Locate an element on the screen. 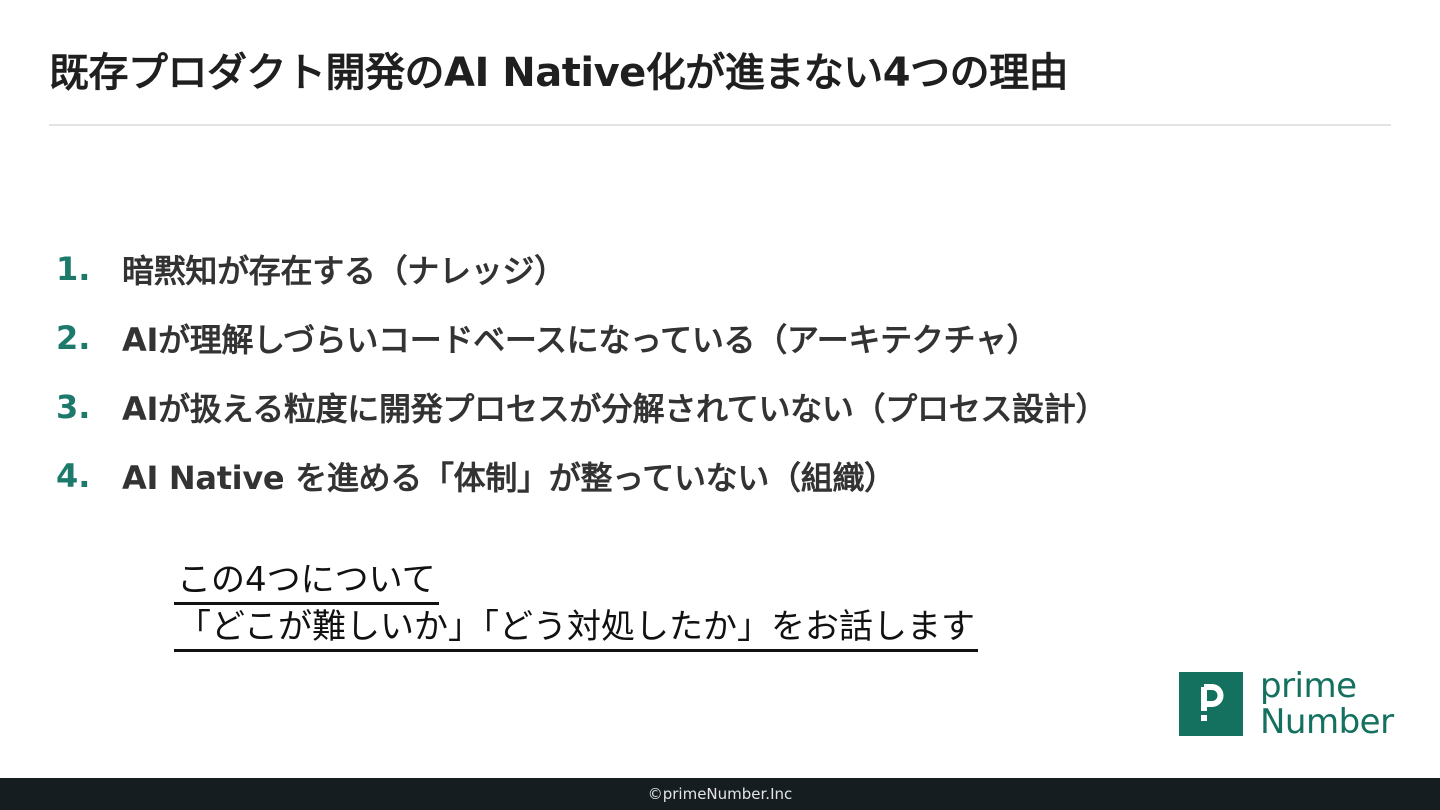 Image resolution: width=1440 pixels, height=810 pixels. reason-number: 3. is located at coordinates (73, 406).